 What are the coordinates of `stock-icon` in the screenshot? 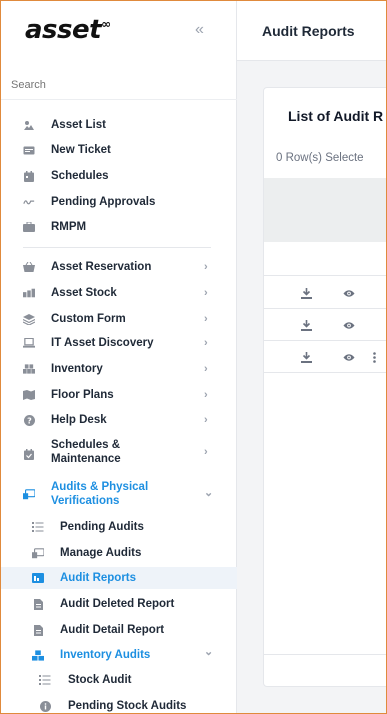 It's located at (29, 293).